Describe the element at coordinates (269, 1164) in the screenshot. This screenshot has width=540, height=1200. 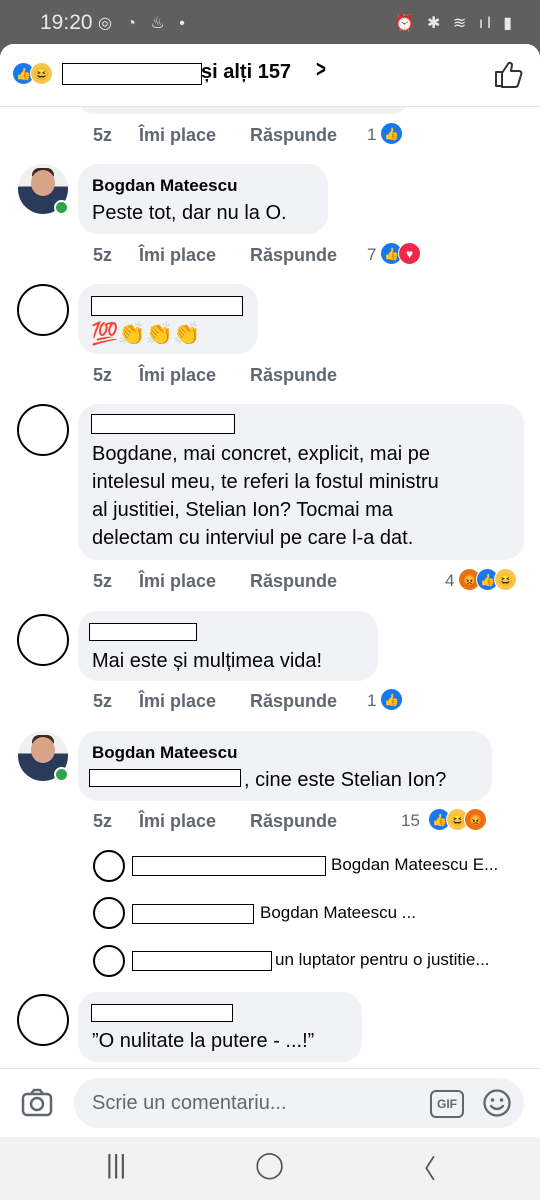
I see `home-icon: ◯` at that location.